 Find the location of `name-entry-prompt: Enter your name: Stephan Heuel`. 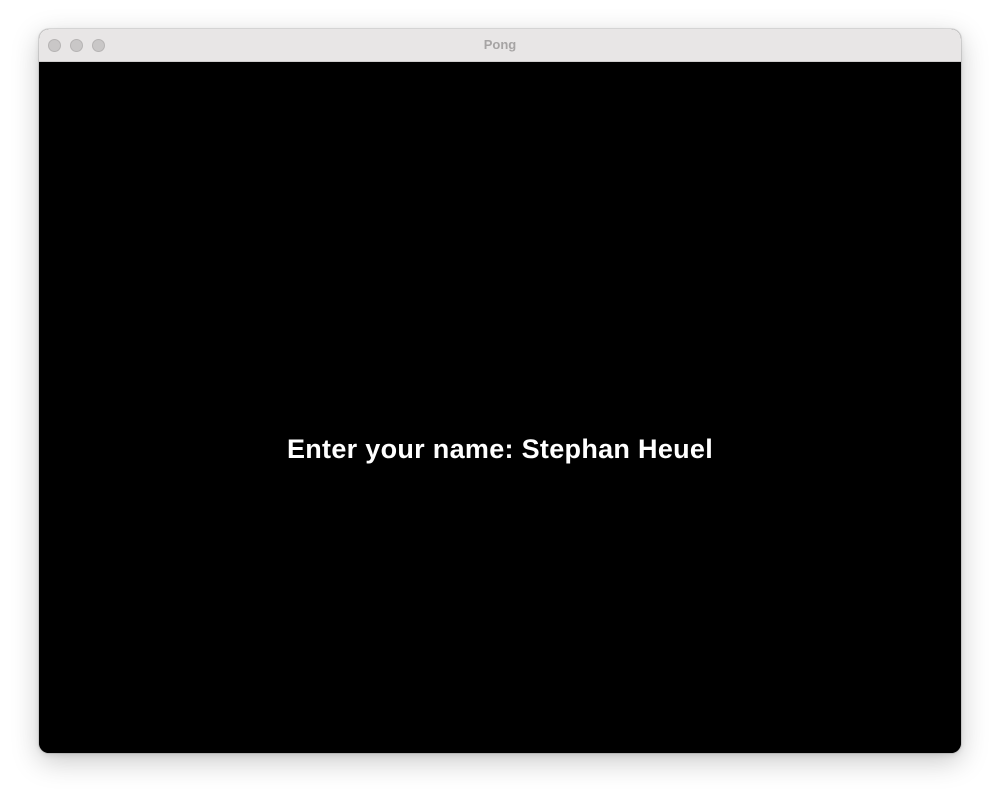

name-entry-prompt: Enter your name: Stephan Heuel is located at coordinates (500, 449).